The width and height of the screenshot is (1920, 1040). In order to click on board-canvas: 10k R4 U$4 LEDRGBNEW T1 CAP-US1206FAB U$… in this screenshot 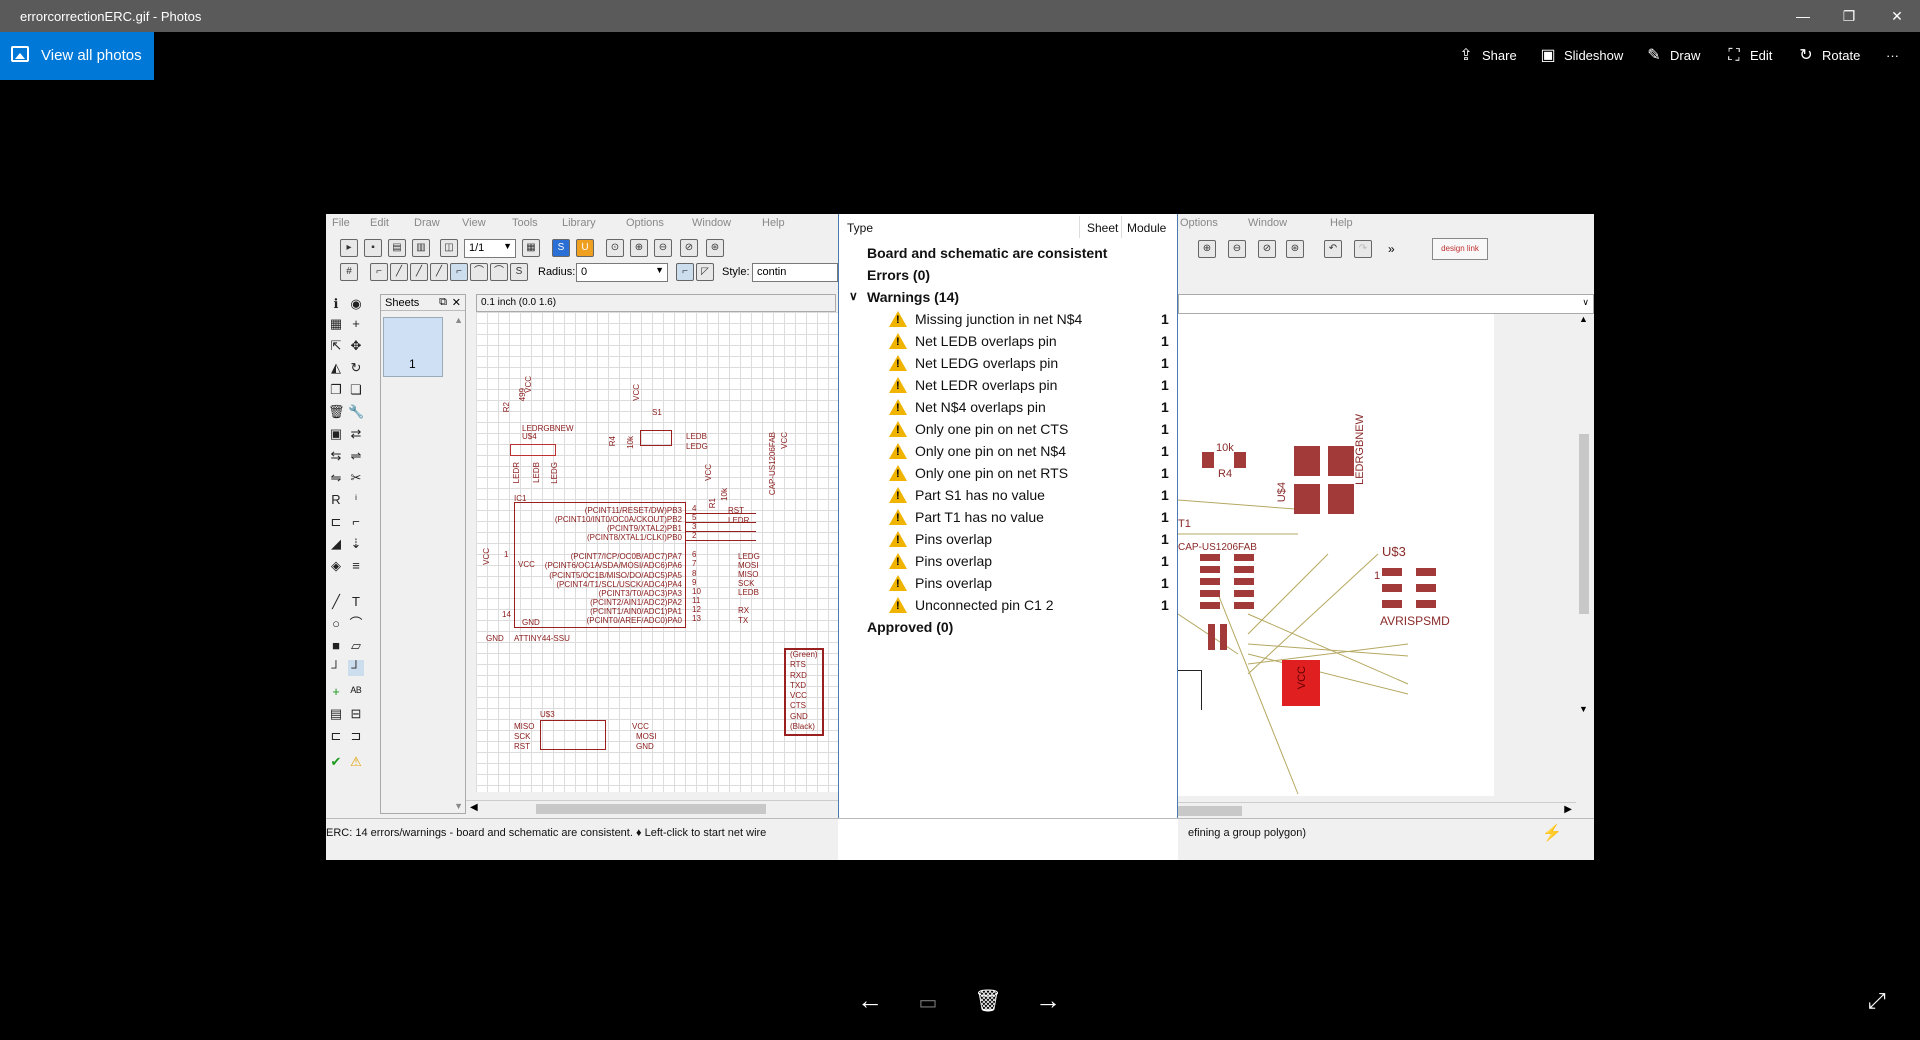, I will do `click(1336, 555)`.